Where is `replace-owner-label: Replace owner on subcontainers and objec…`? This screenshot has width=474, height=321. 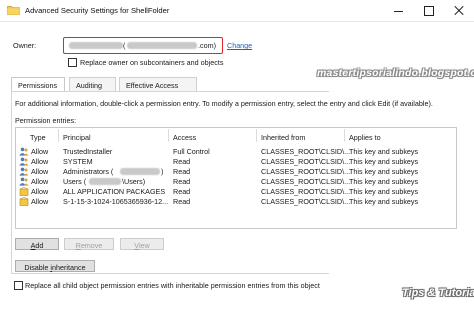 replace-owner-label: Replace owner on subcontainers and objec… is located at coordinates (152, 62).